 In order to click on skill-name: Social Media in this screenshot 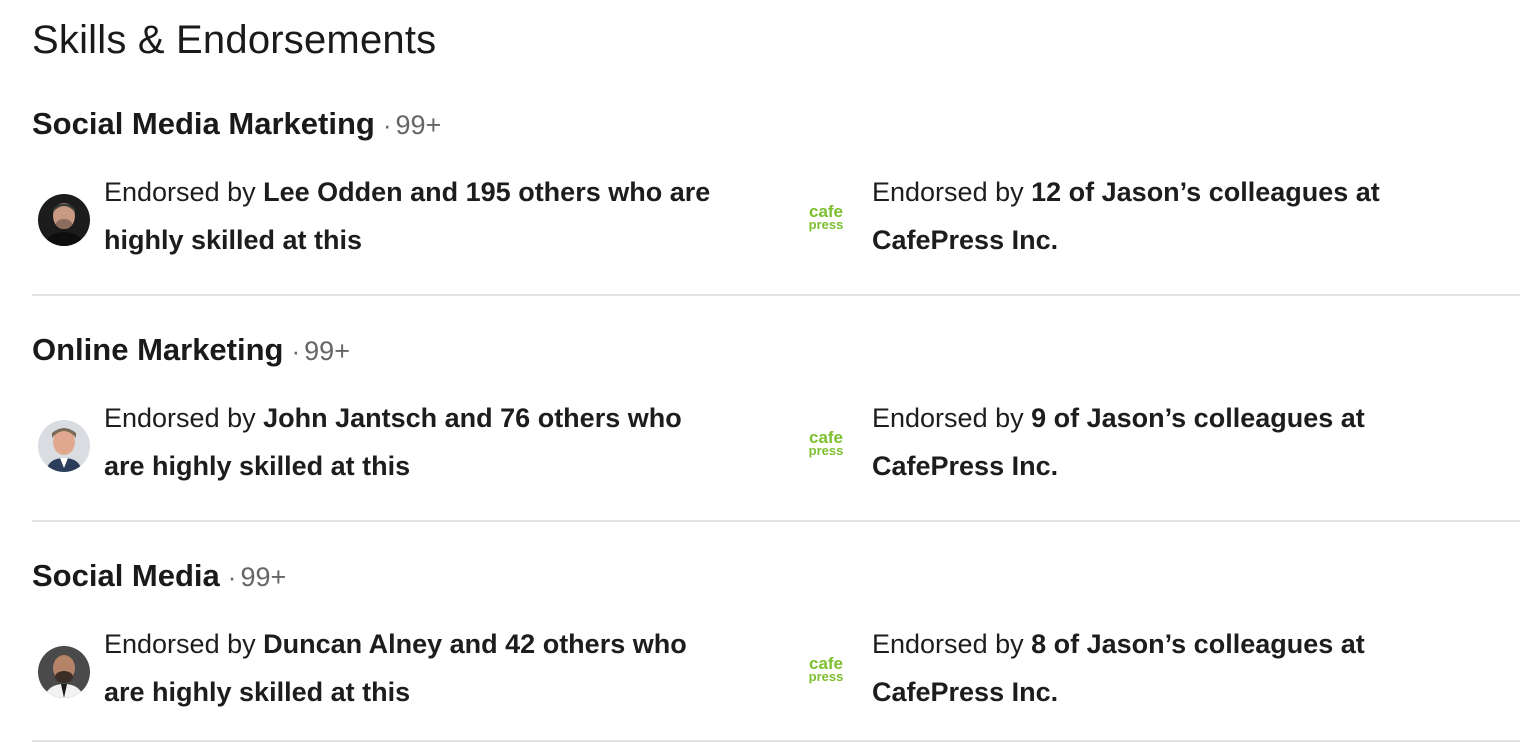, I will do `click(126, 575)`.